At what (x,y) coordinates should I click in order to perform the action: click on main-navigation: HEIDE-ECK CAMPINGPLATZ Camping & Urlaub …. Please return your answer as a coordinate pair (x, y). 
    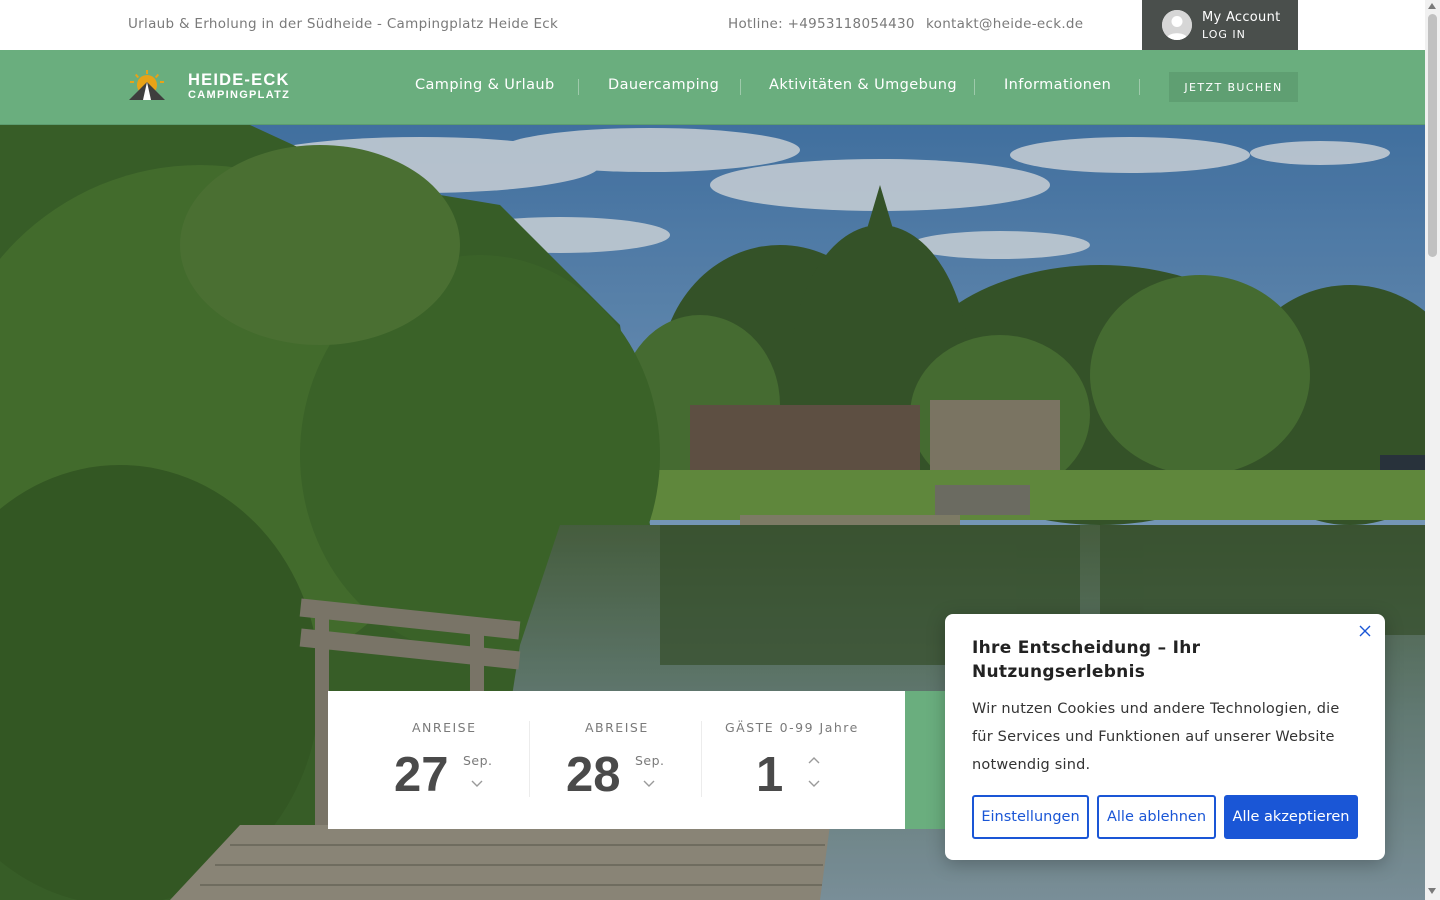
    Looking at the image, I should click on (712, 87).